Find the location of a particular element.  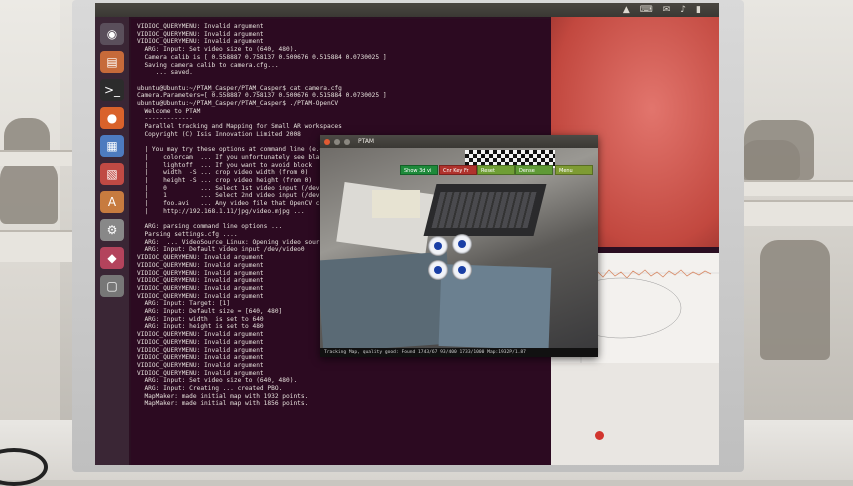

maximize-icon is located at coordinates (347, 141).